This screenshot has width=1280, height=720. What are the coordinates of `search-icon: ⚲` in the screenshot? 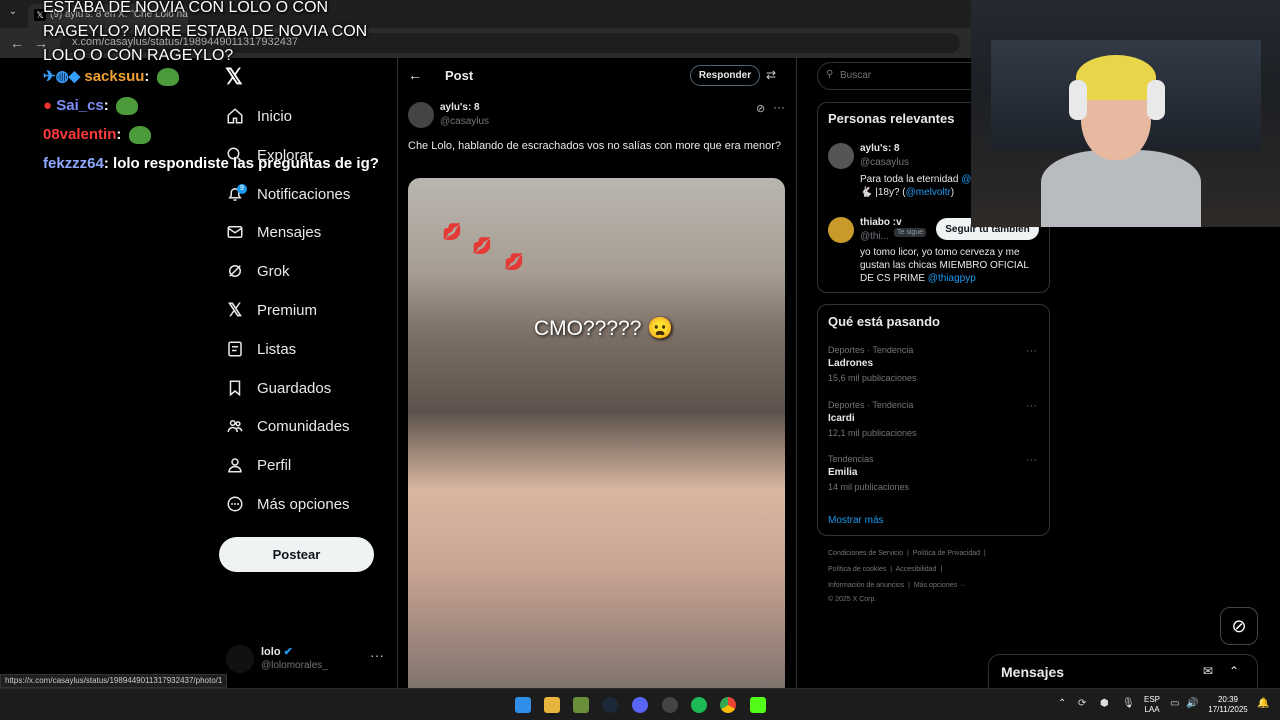 It's located at (830, 74).